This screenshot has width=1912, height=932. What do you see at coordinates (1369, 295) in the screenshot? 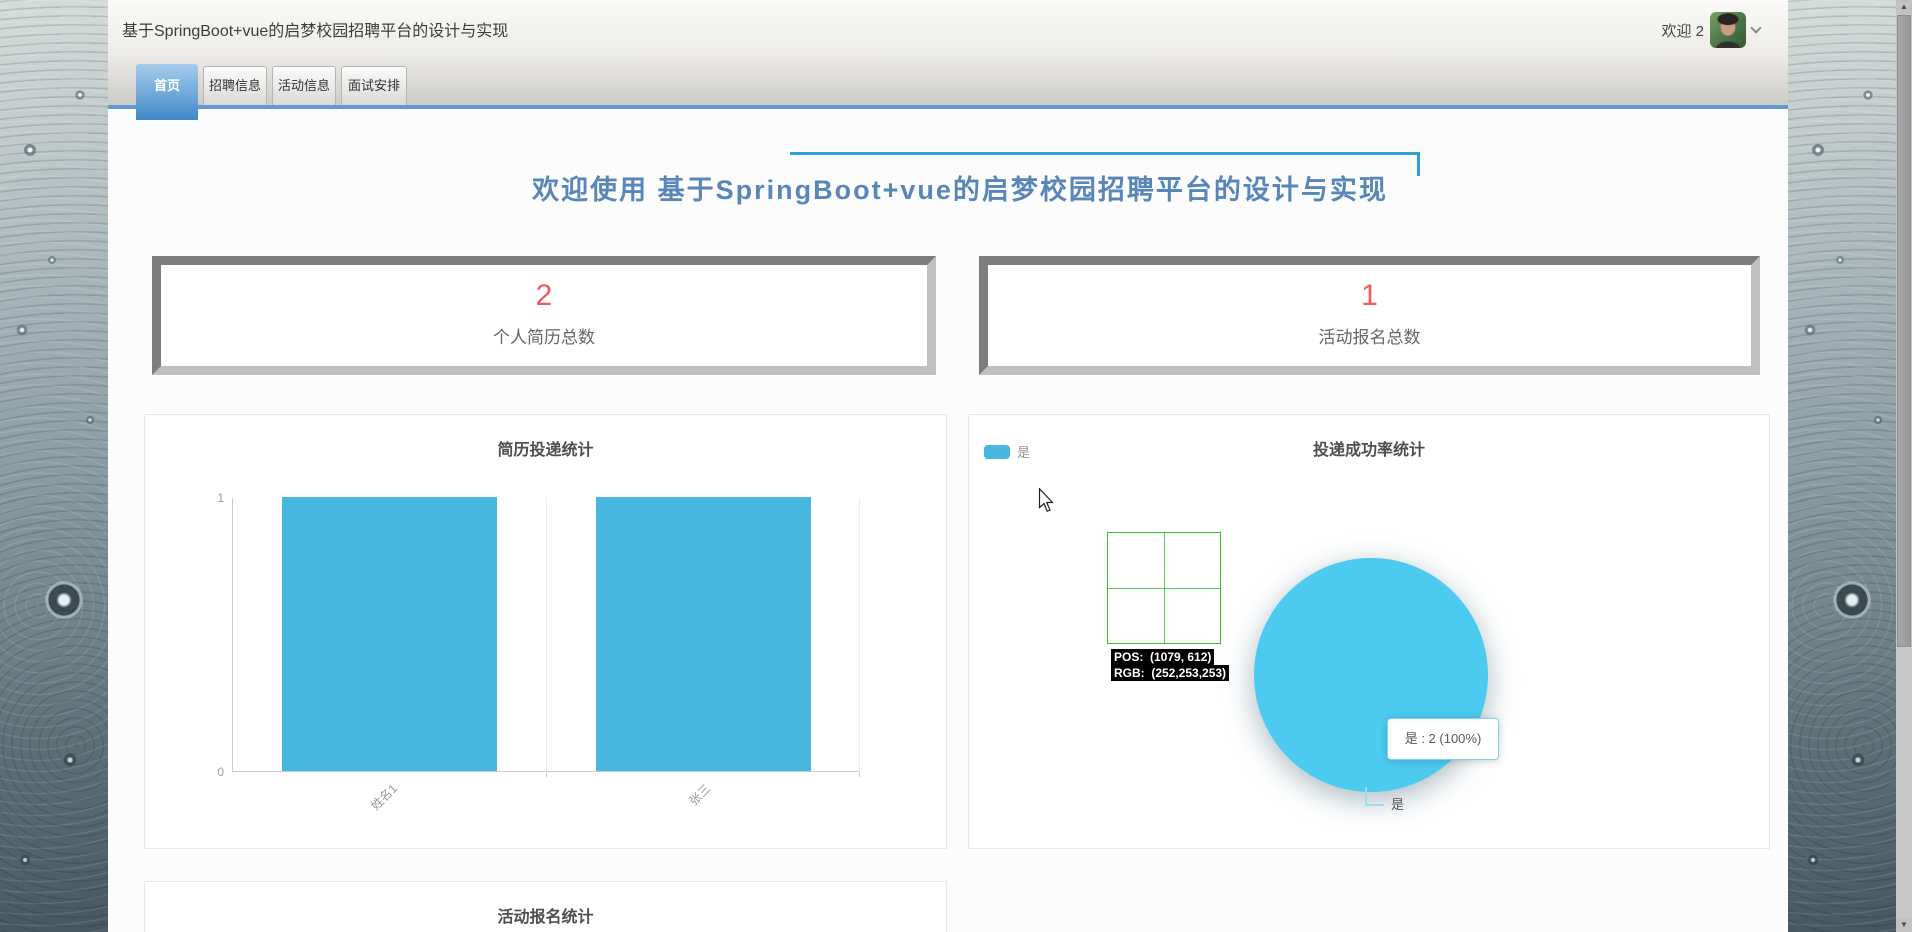
I see `stat-value: 1` at bounding box center [1369, 295].